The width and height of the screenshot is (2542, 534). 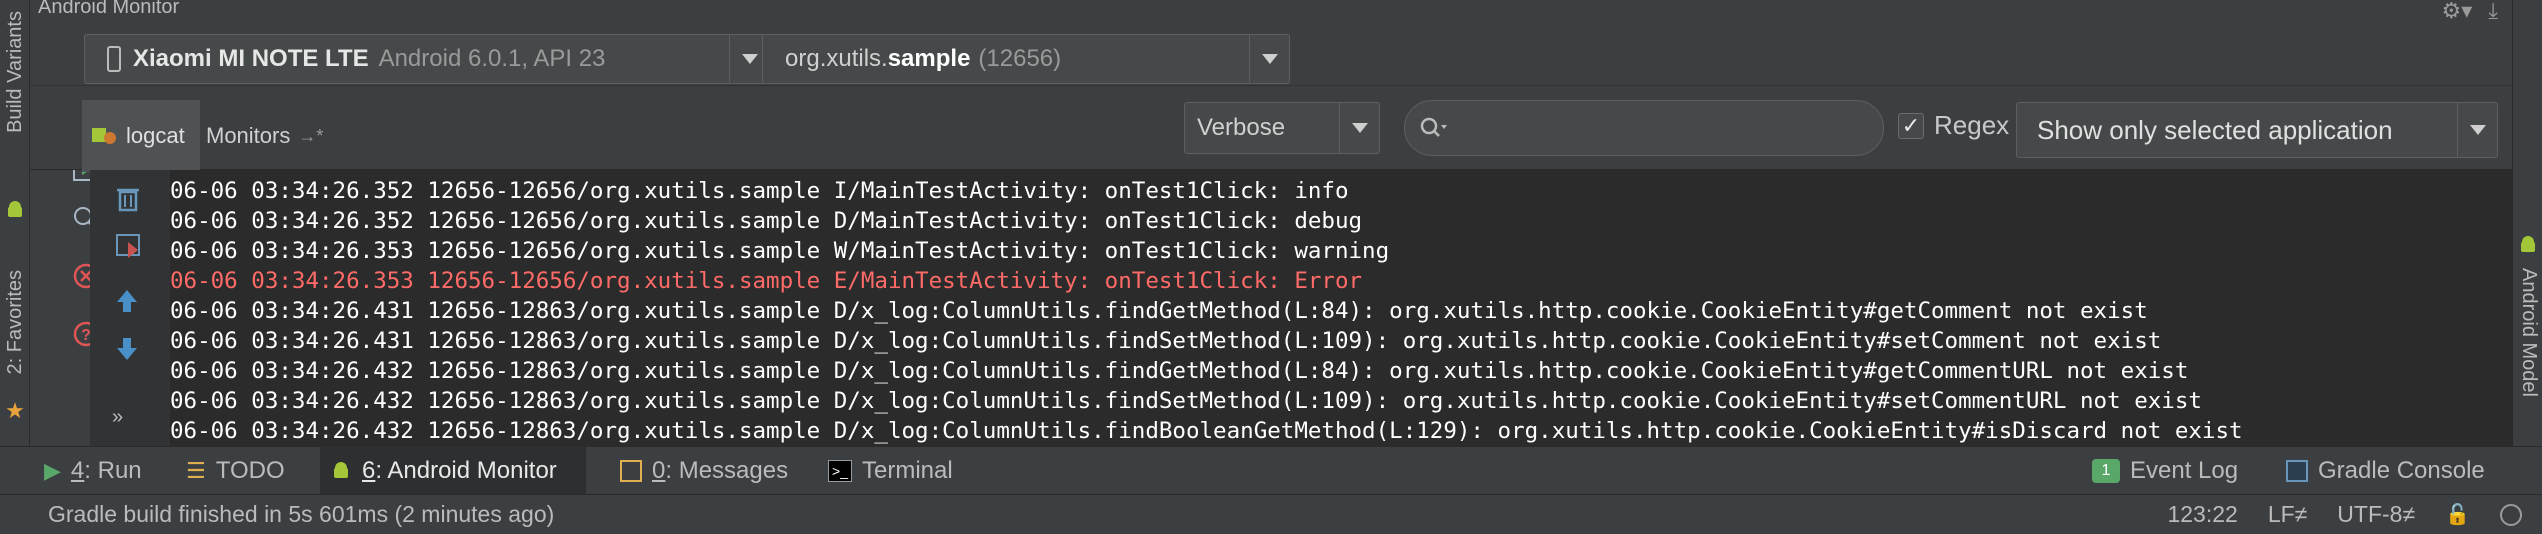 What do you see at coordinates (248, 135) in the screenshot?
I see `tab-monitors-label: Monitors` at bounding box center [248, 135].